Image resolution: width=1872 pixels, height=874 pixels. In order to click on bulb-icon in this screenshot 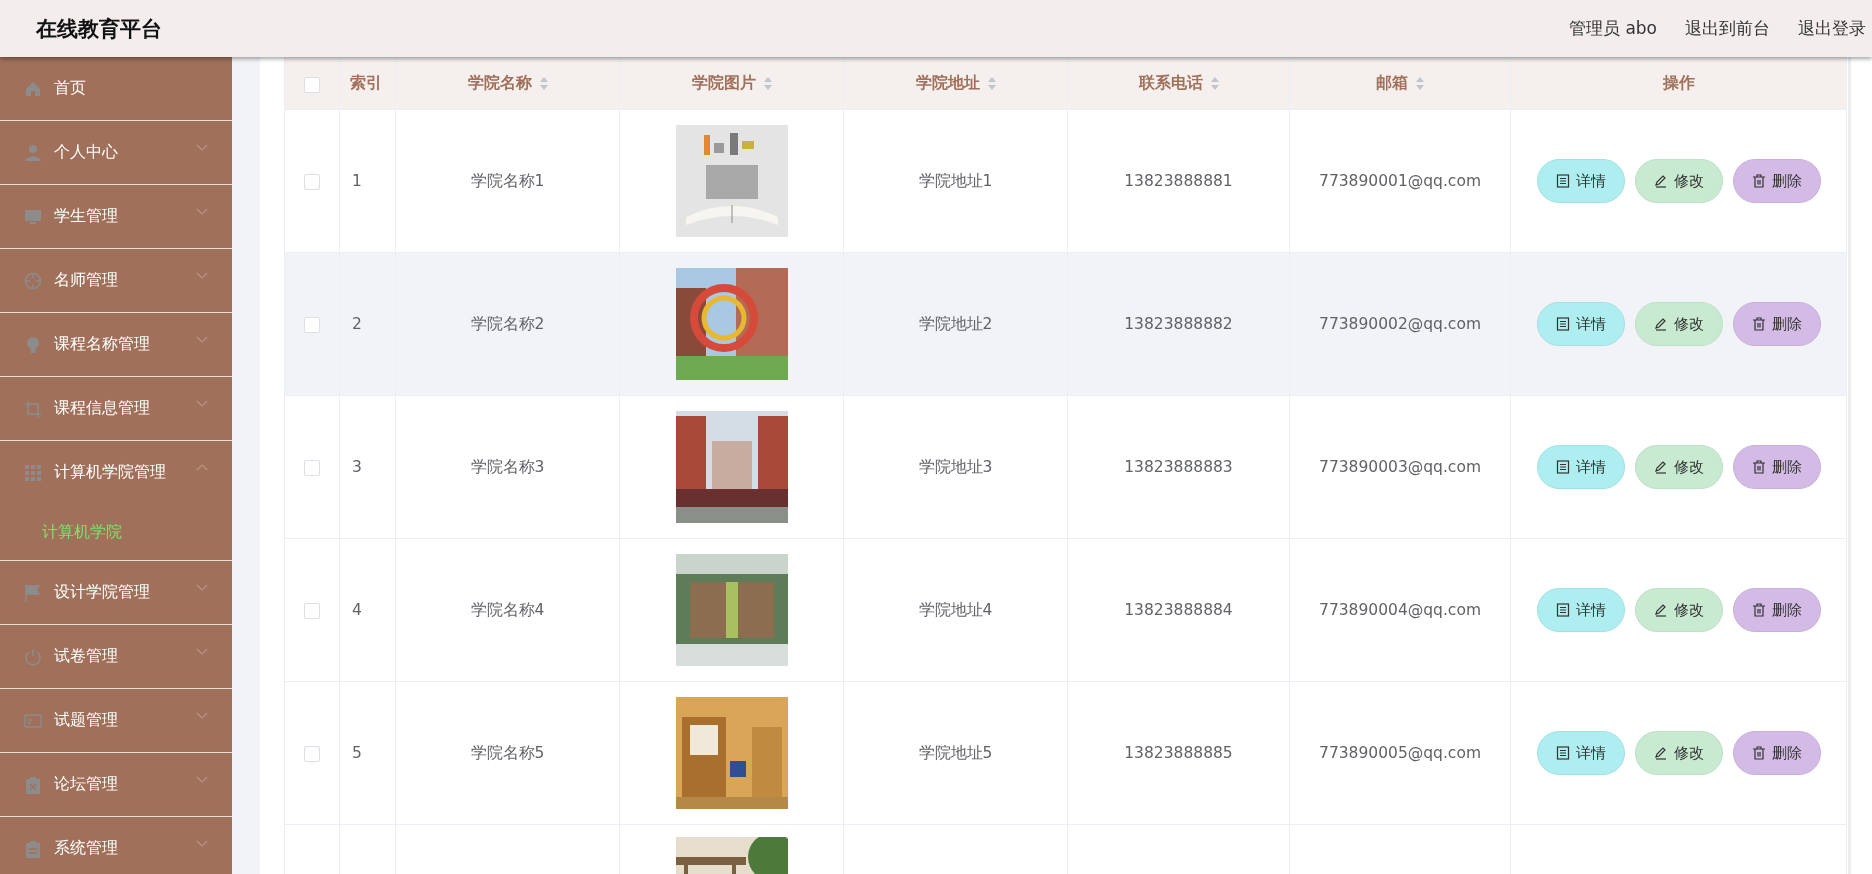, I will do `click(33, 344)`.